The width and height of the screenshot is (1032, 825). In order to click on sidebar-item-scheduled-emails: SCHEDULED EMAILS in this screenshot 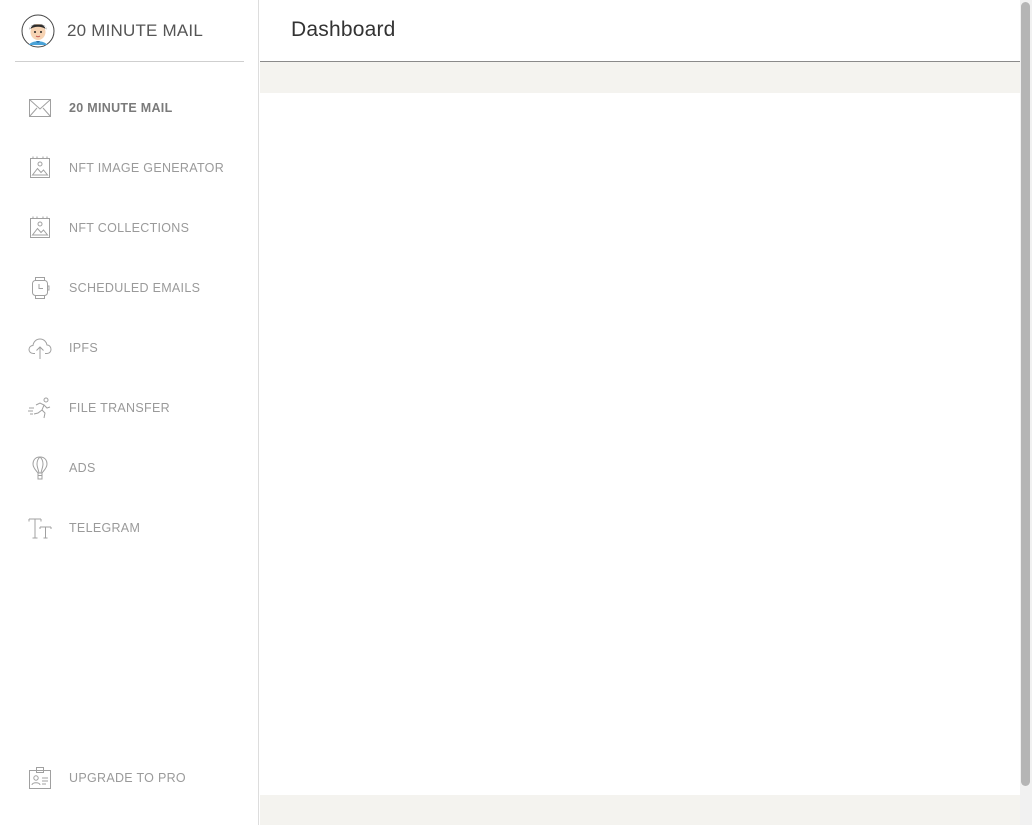, I will do `click(129, 288)`.